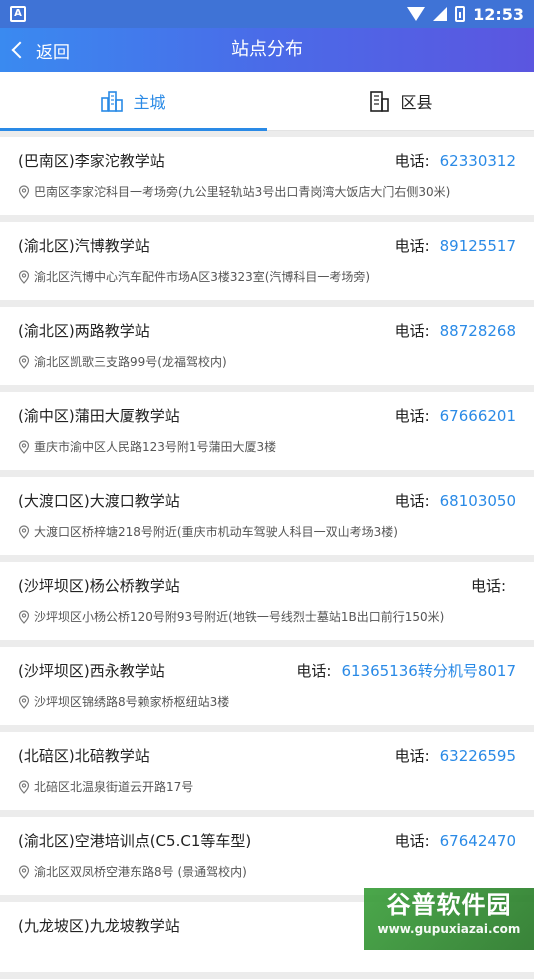 The image size is (534, 979). Describe the element at coordinates (416, 102) in the screenshot. I see `tab-districts-label: 区县` at that location.